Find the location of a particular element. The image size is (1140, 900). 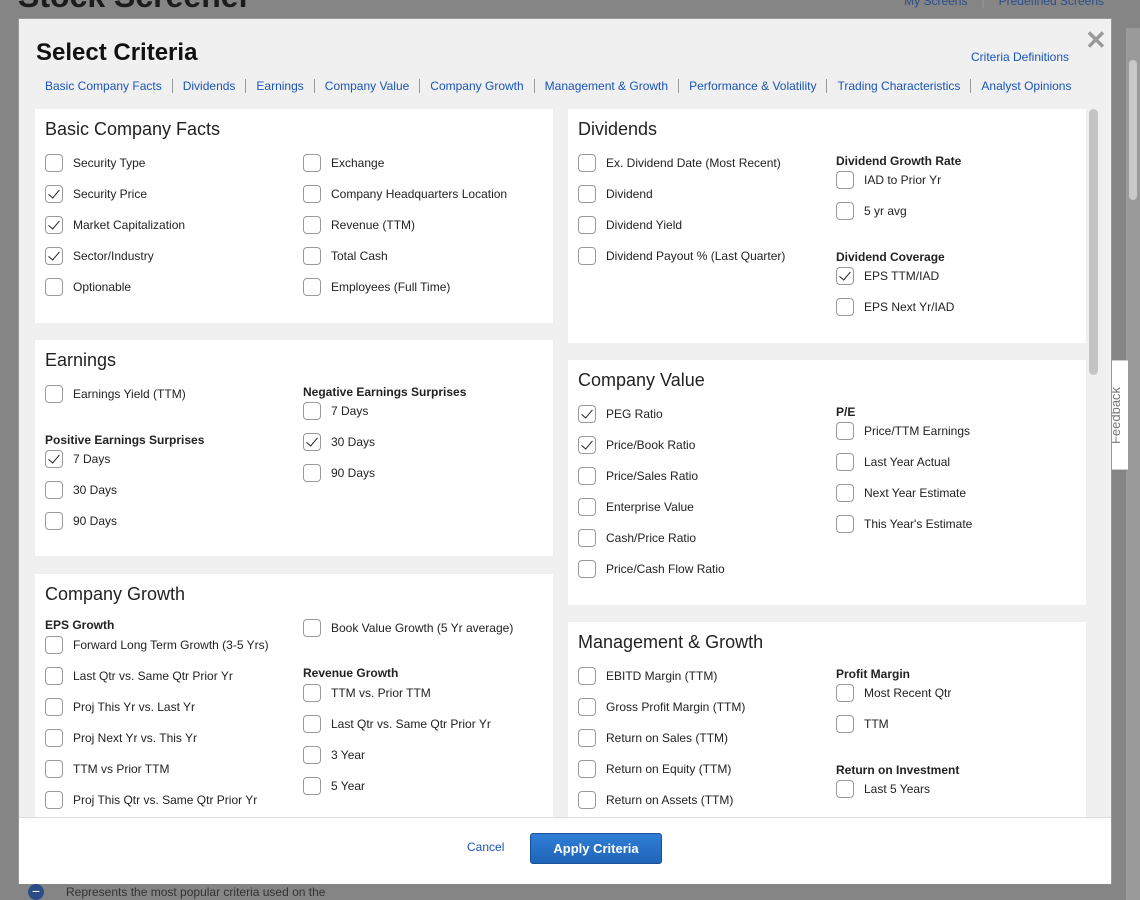

nav-management-growth: Management & Growth is located at coordinates (605, 86).